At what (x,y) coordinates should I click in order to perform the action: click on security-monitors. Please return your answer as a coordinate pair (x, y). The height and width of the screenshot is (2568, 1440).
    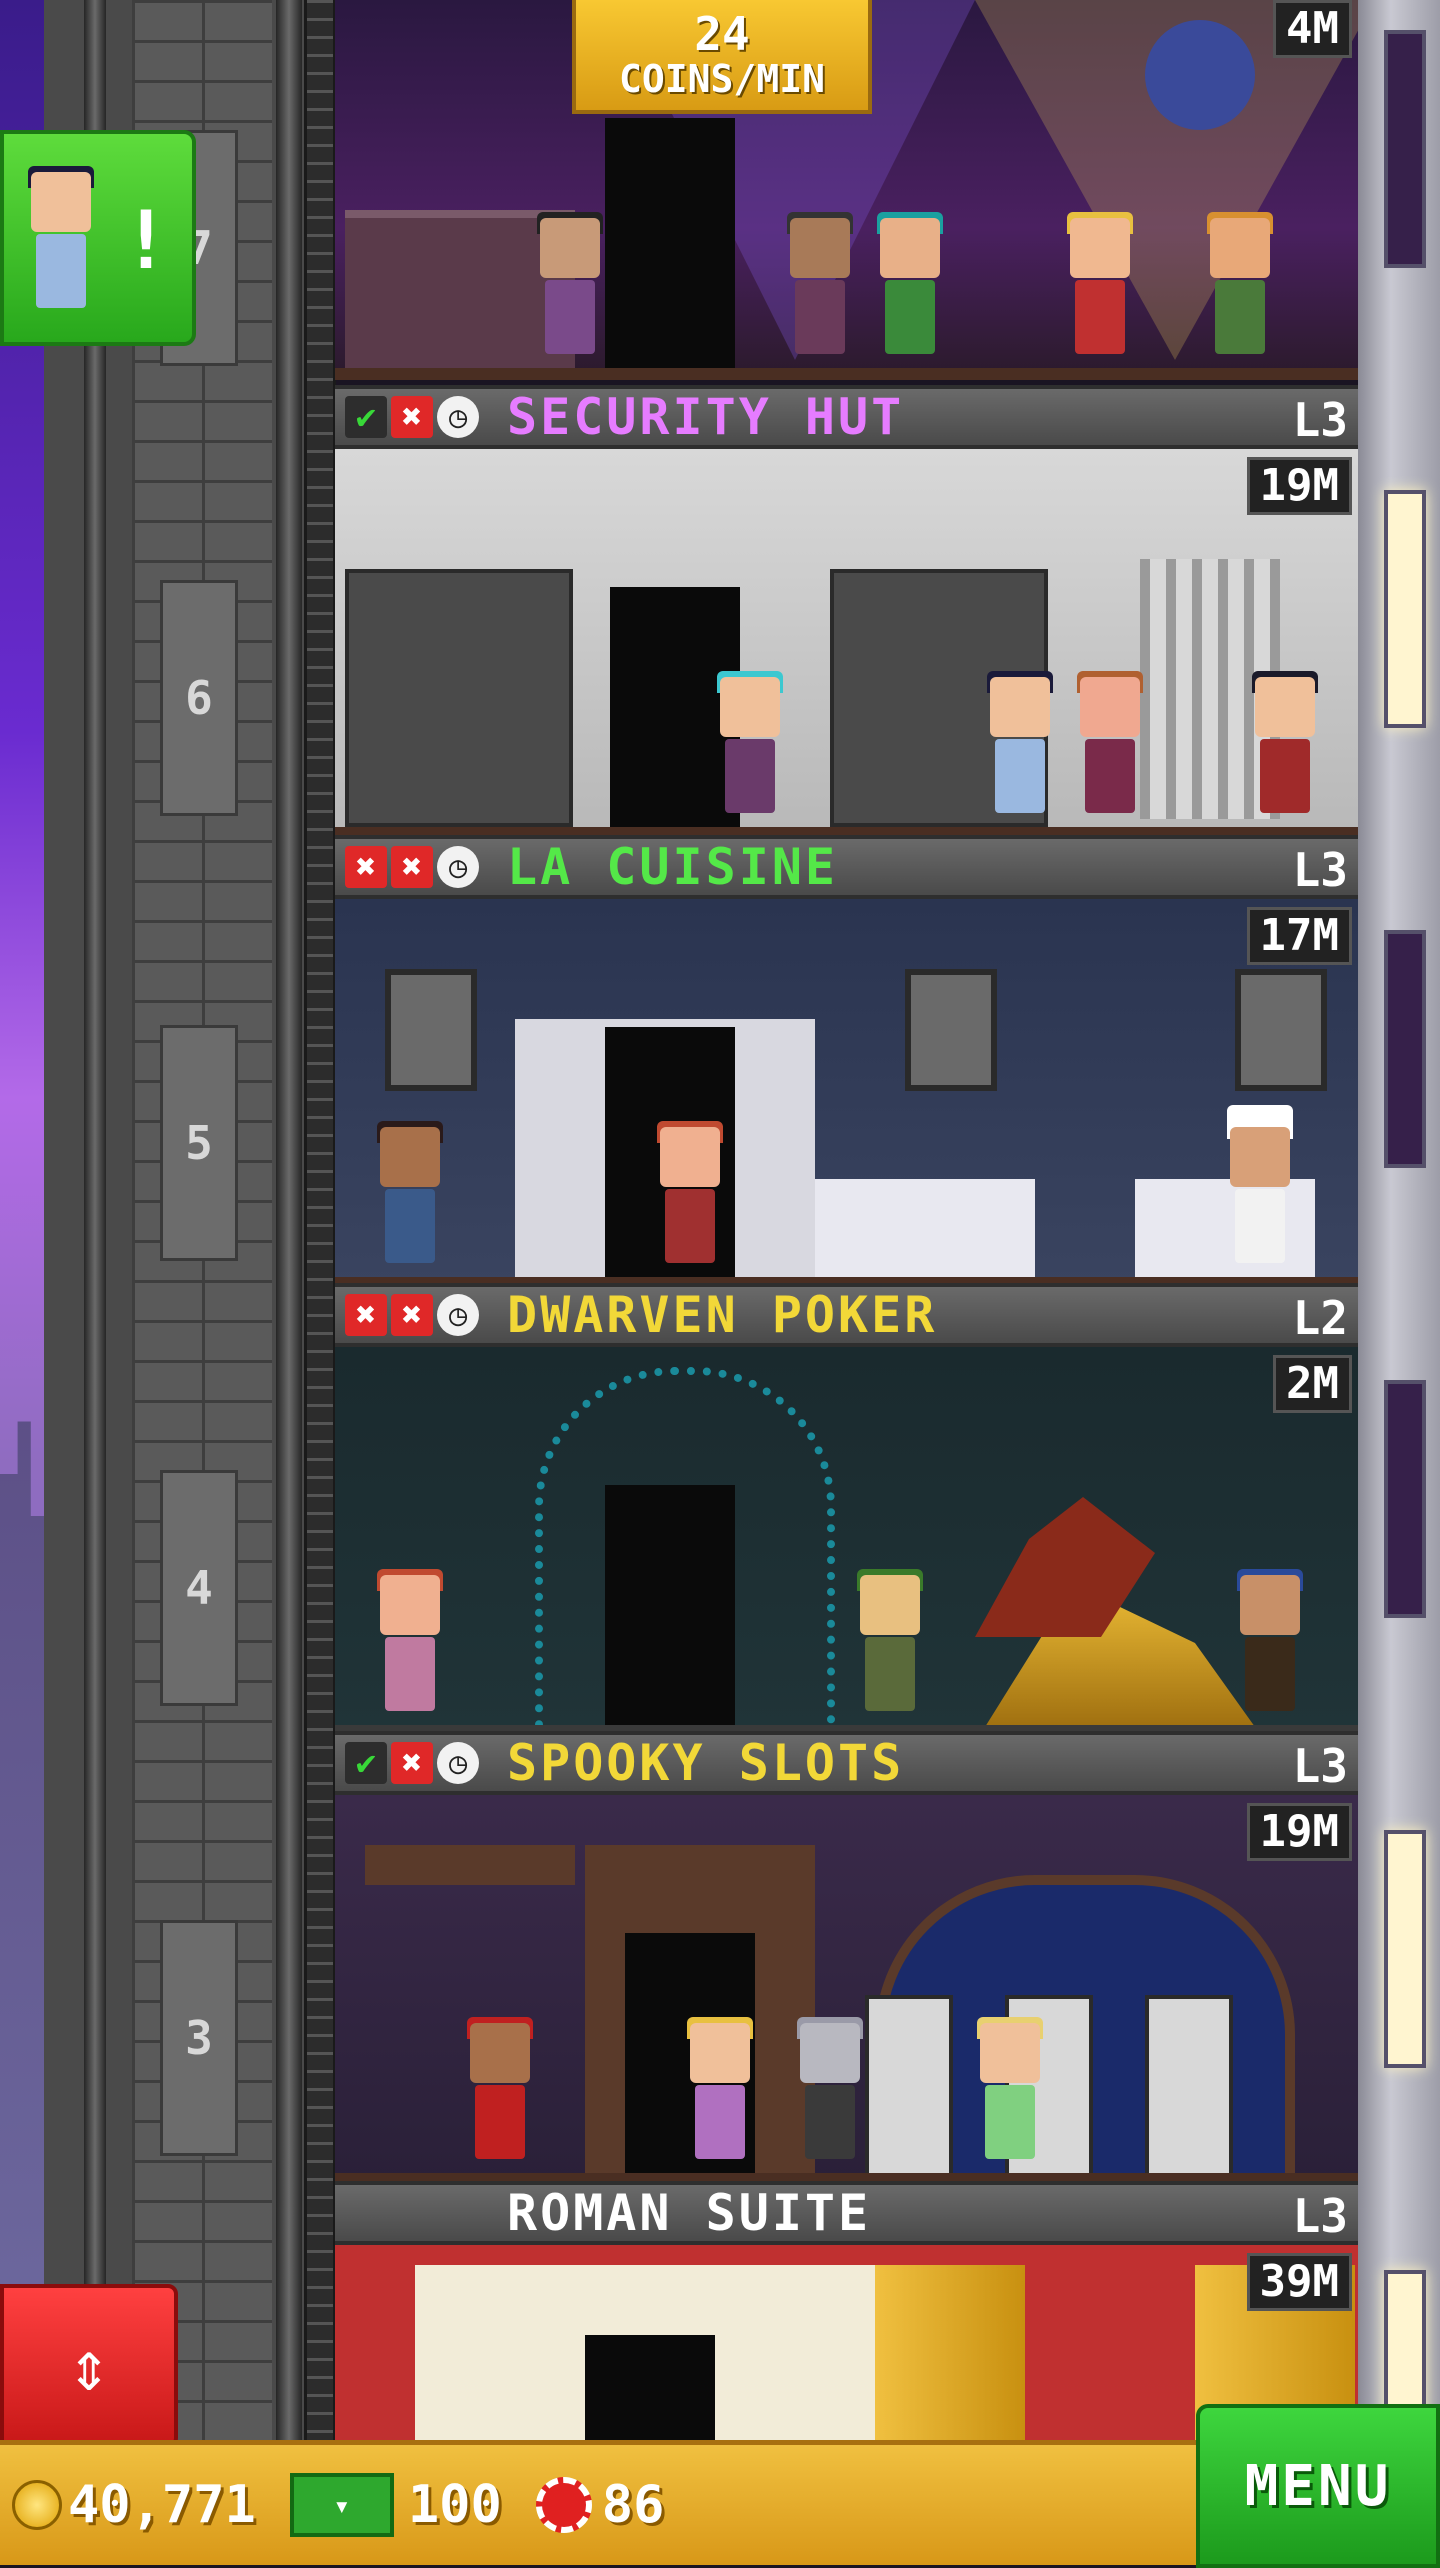
    Looking at the image, I should click on (459, 698).